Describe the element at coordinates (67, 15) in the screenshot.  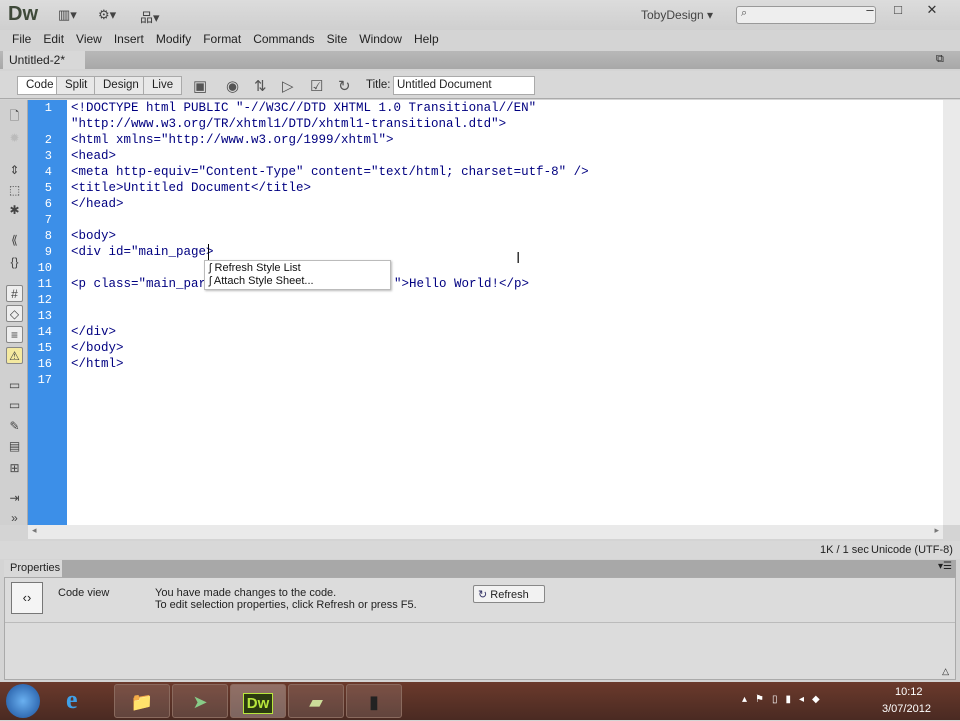
I see `layout-icon: ▥▾` at that location.